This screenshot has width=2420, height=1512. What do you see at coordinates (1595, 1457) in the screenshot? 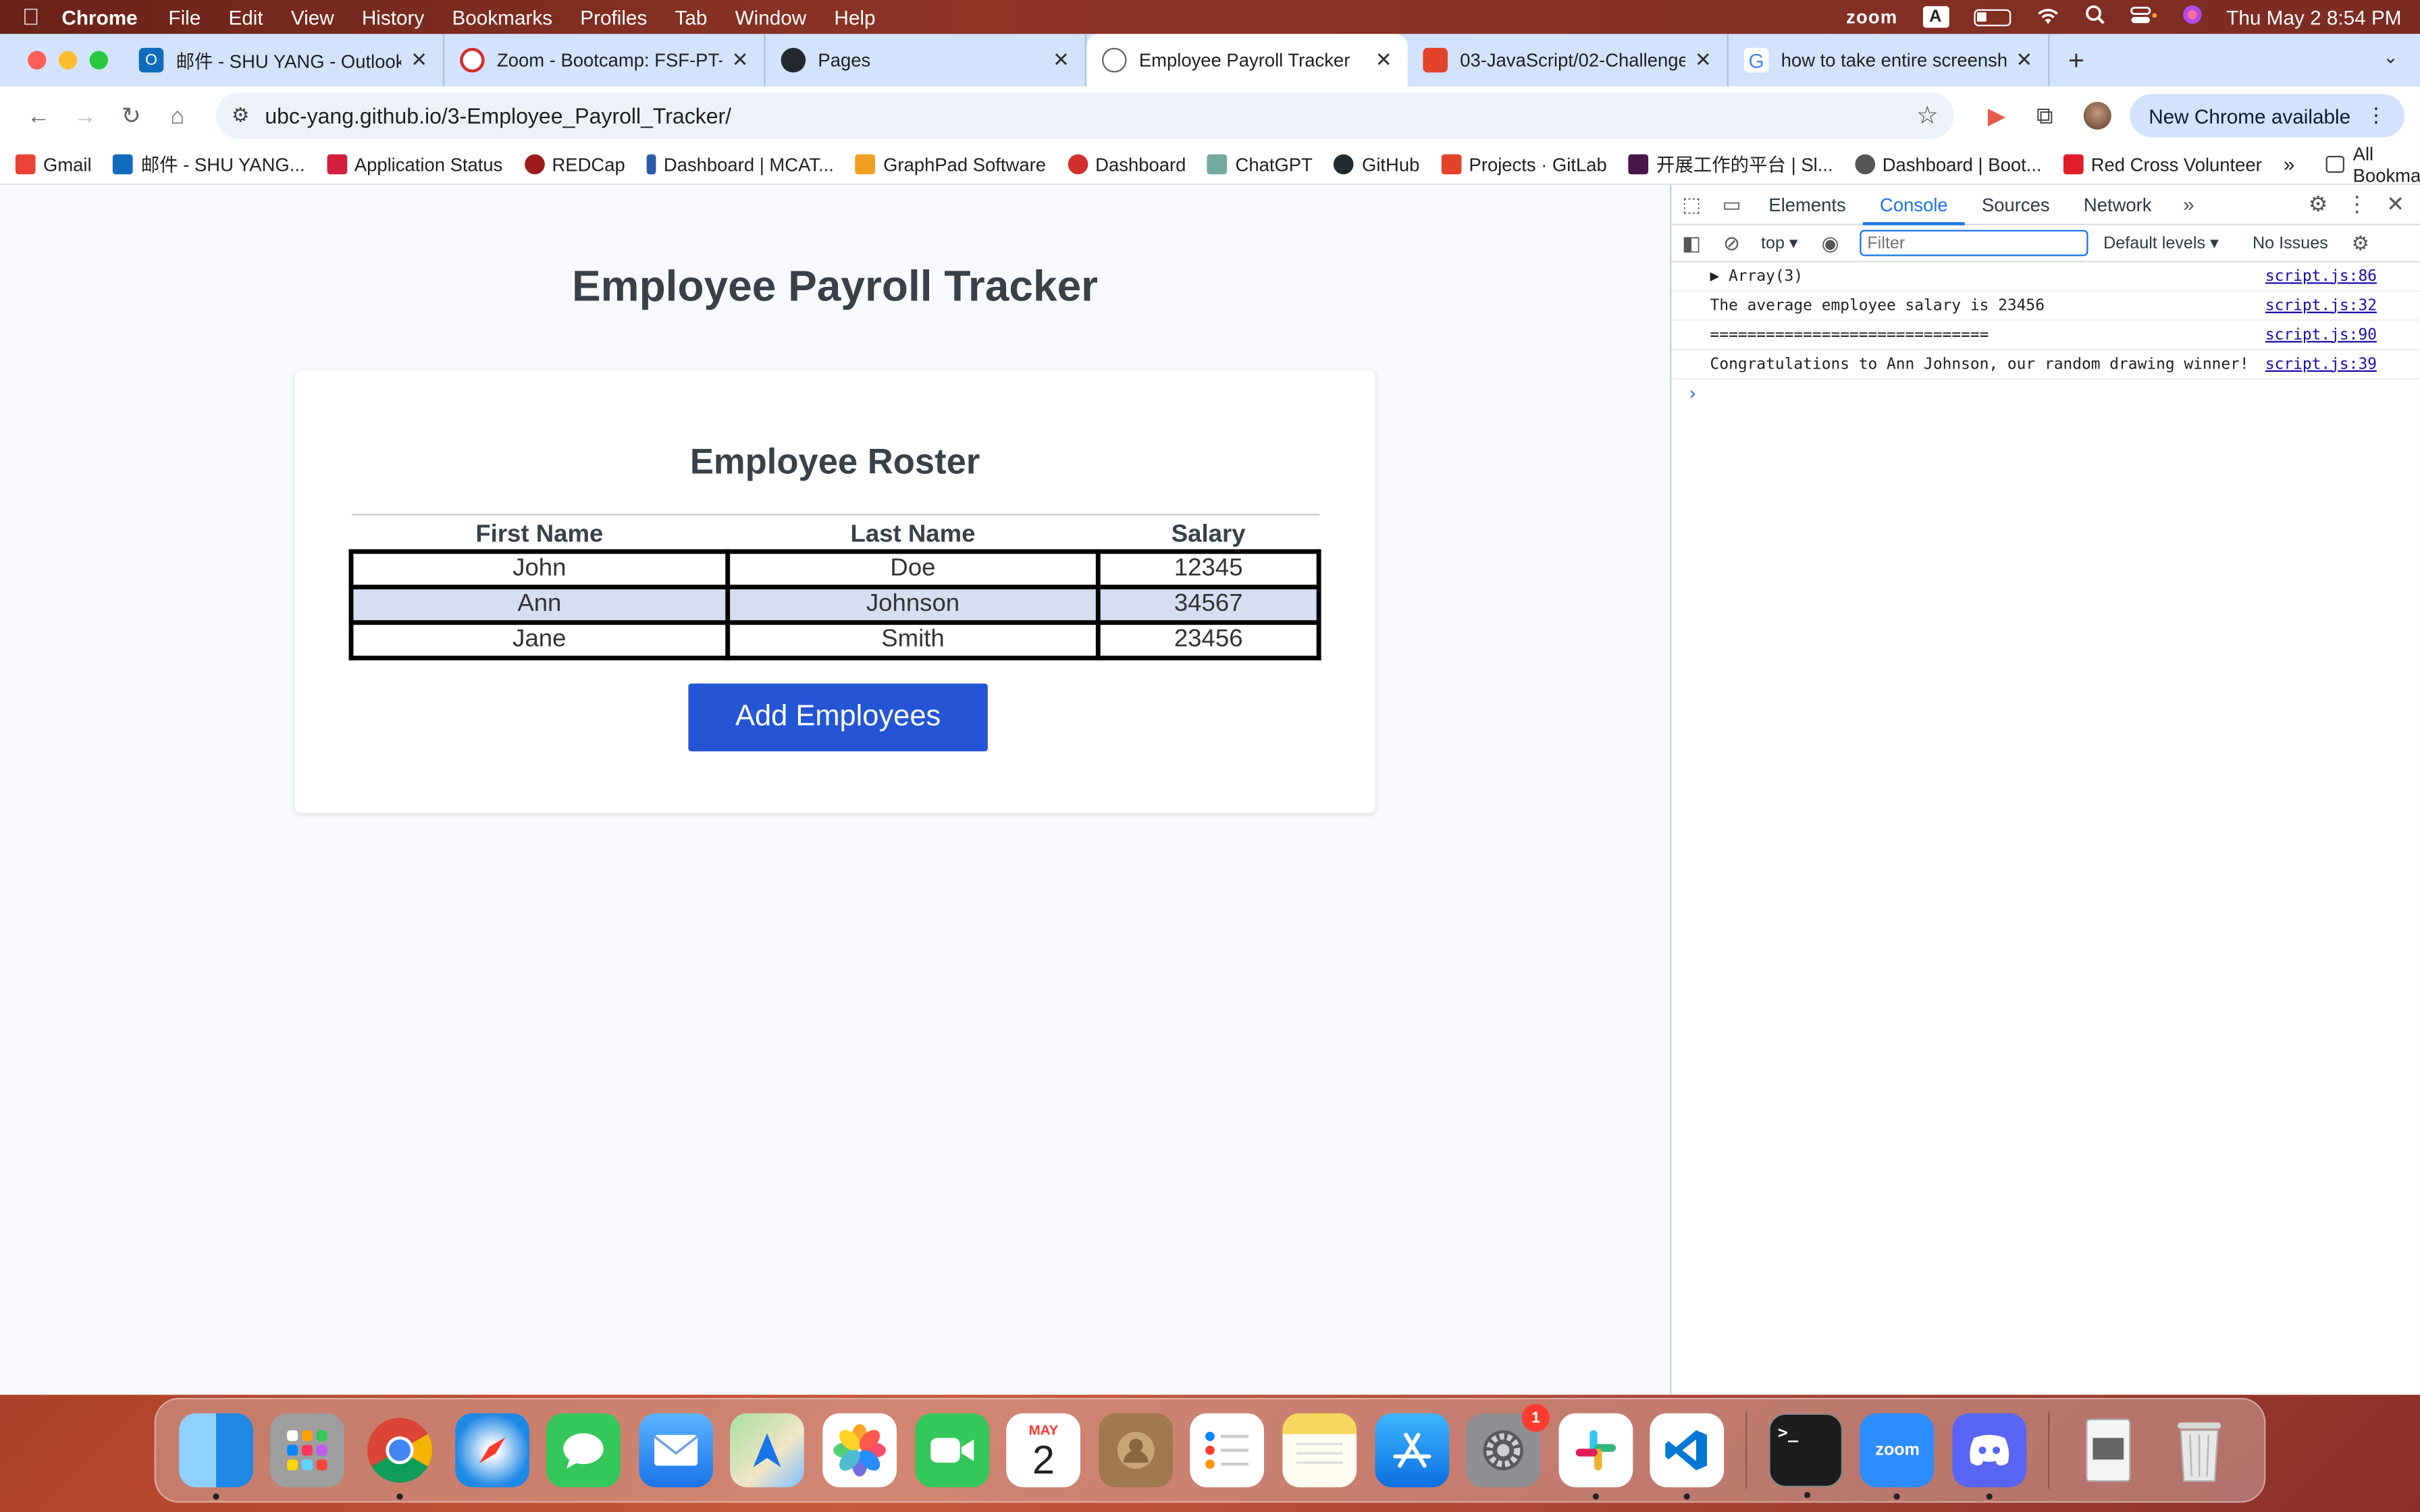
I see `dock-slack` at bounding box center [1595, 1457].